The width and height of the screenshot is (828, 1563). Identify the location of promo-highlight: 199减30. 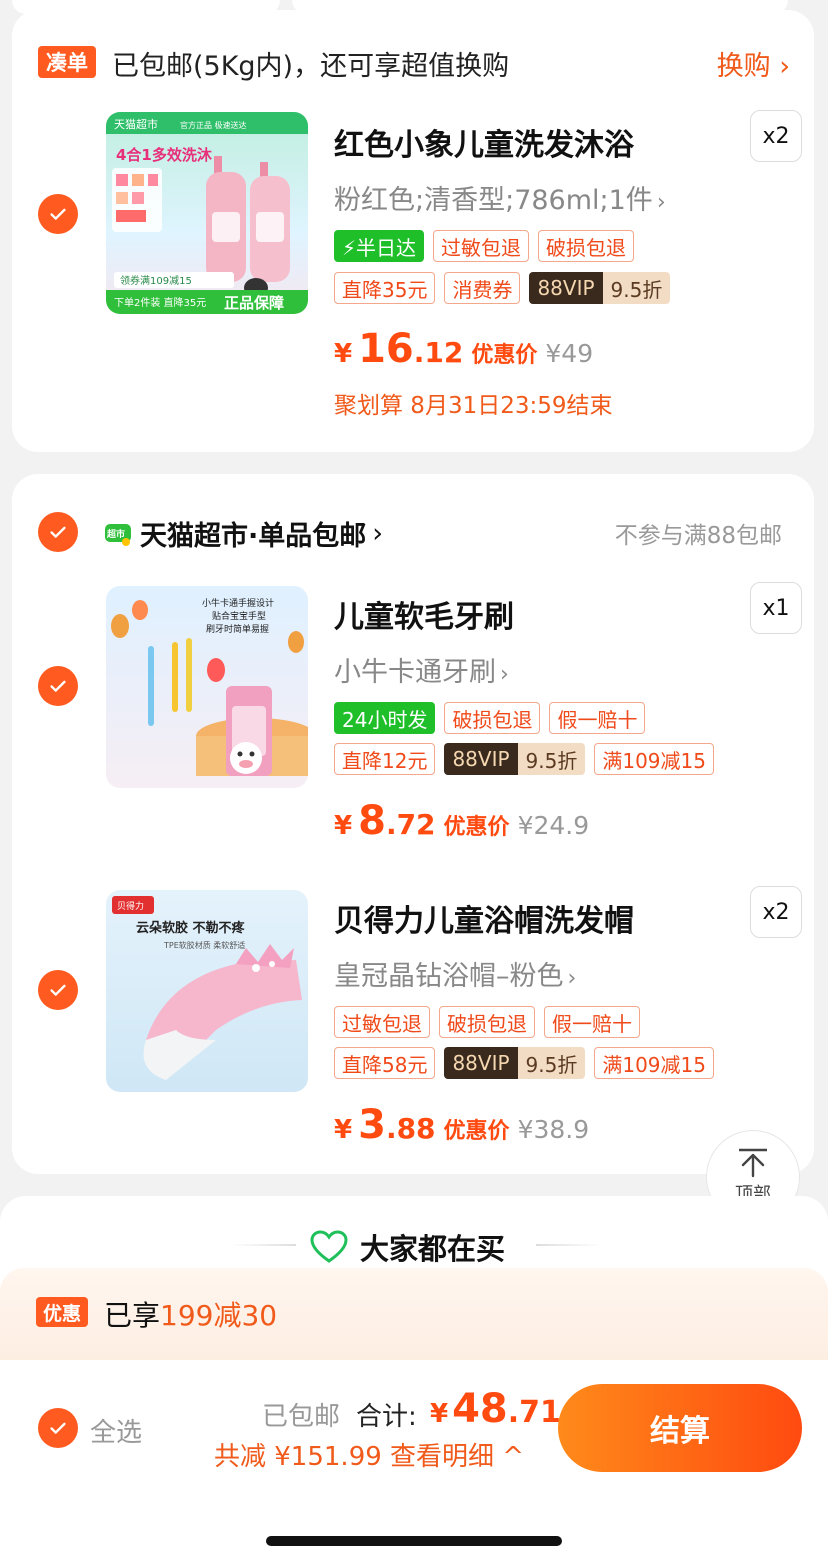
(219, 1315).